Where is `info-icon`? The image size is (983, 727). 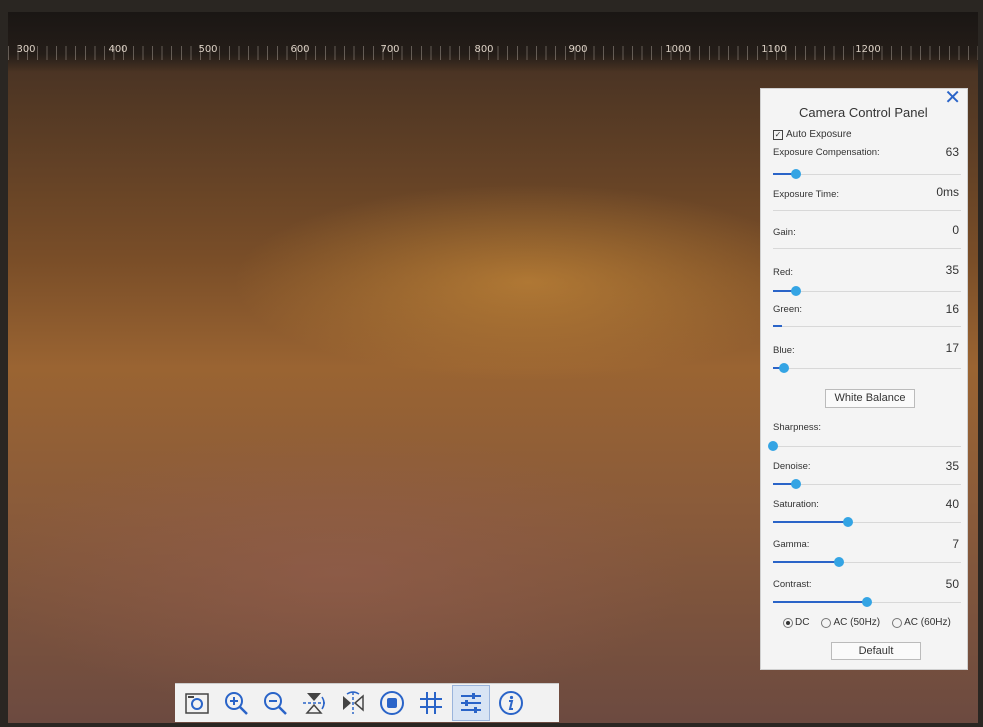
info-icon is located at coordinates (511, 703).